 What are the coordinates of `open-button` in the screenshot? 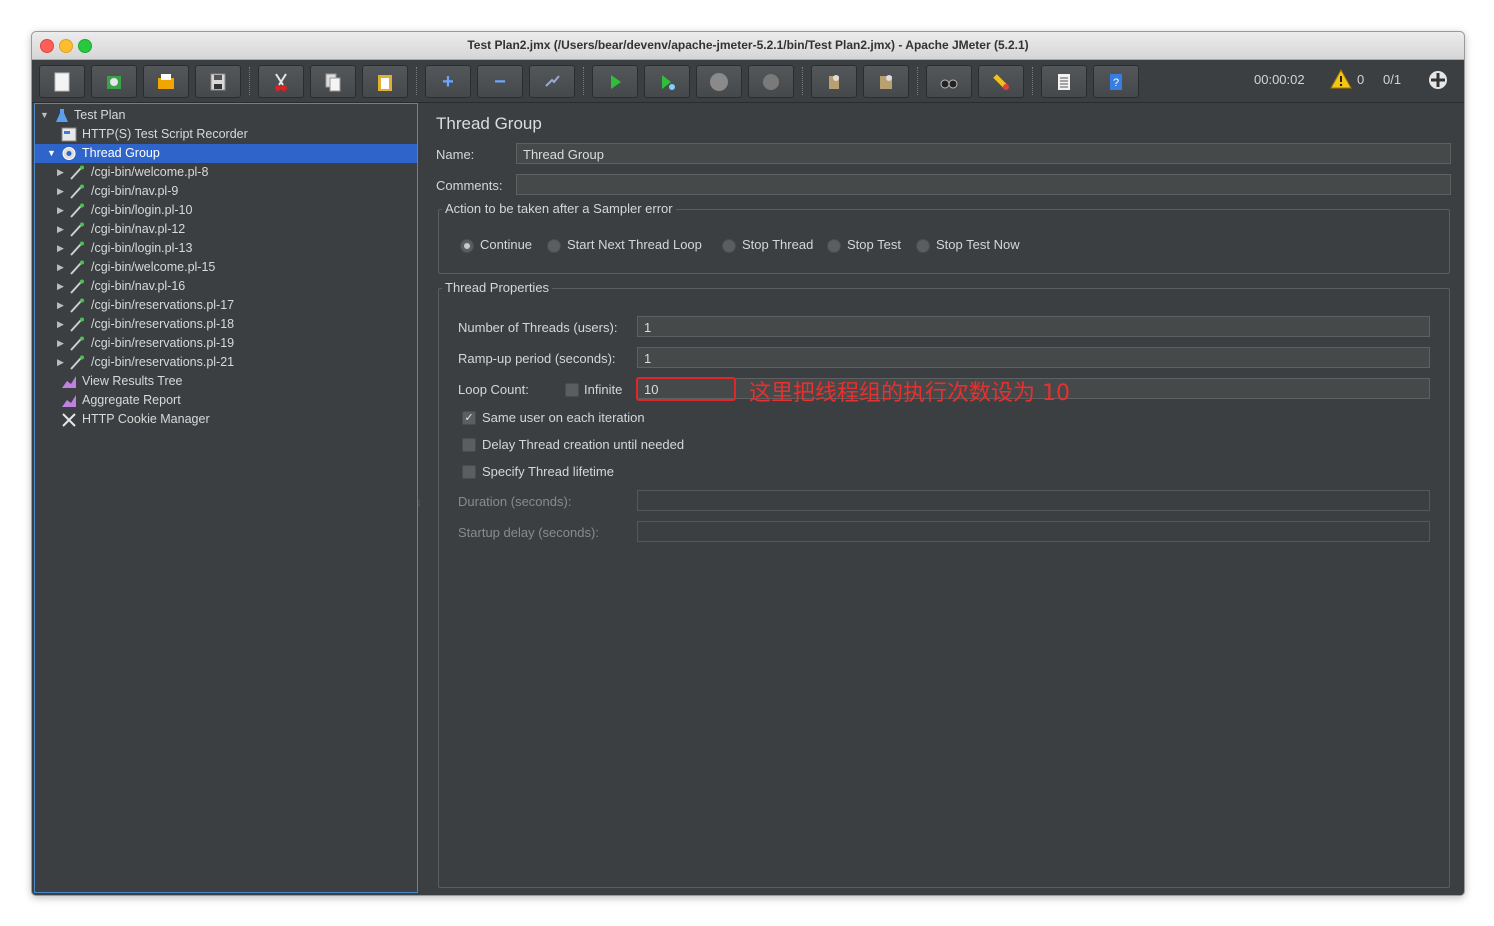 It's located at (166, 81).